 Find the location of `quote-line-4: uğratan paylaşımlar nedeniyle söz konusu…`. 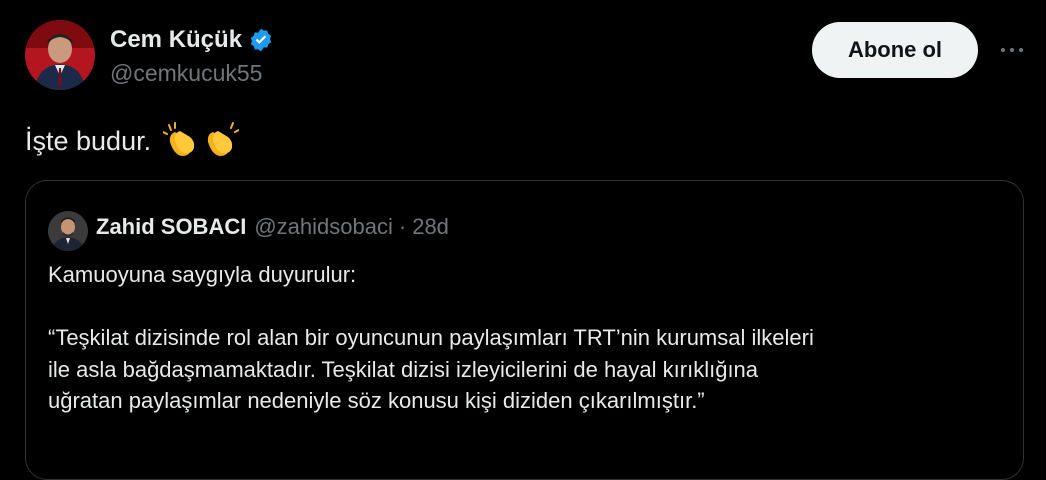

quote-line-4: uğratan paylaşımlar nedeniyle söz konusu… is located at coordinates (376, 400).